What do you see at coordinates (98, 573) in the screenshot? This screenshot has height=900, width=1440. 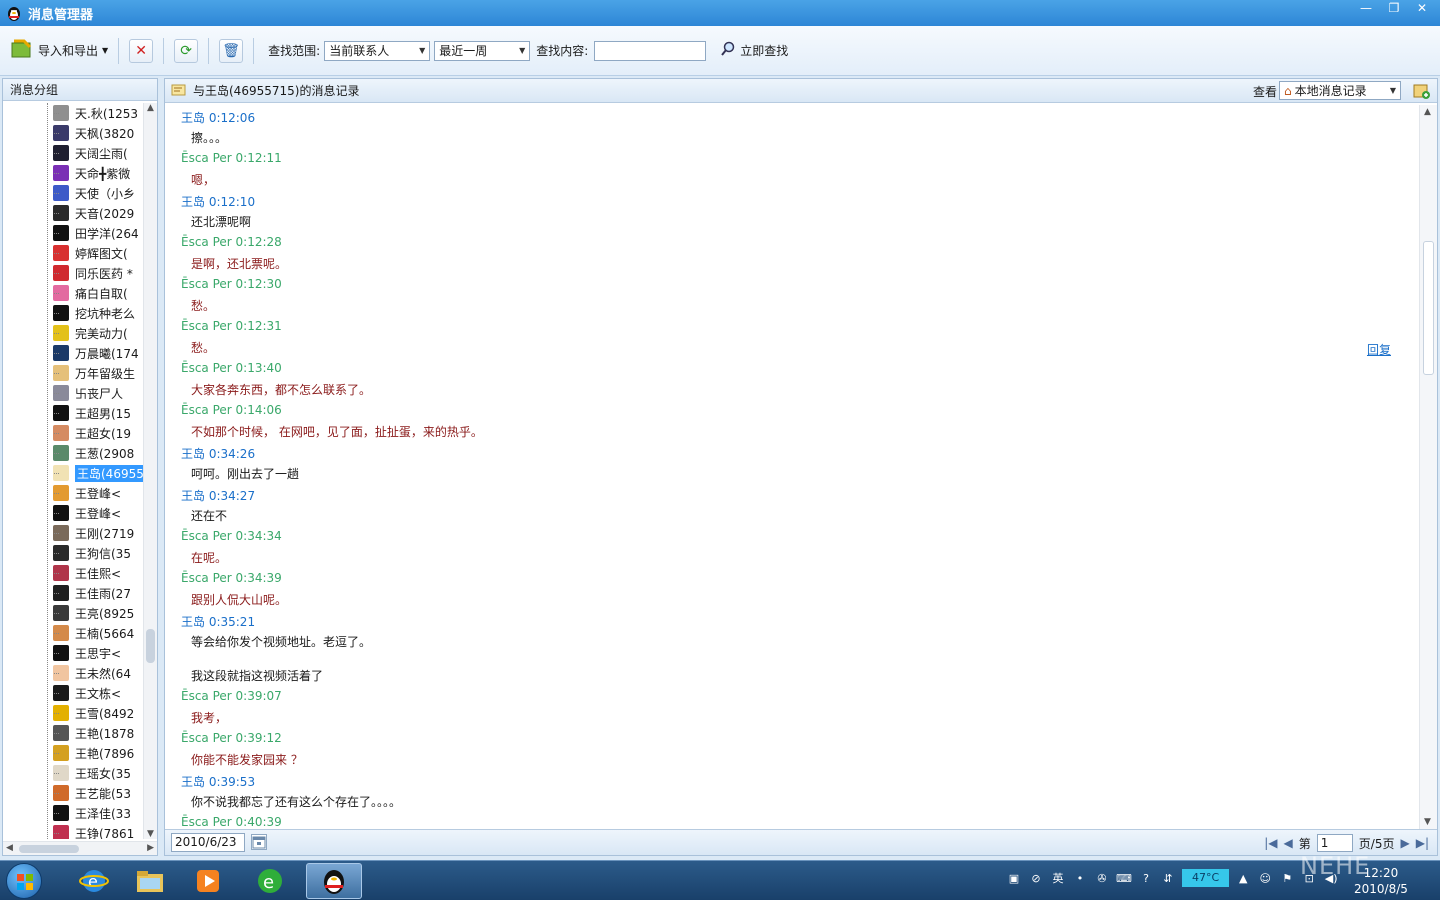 I see `contact-item: 王佳熙<` at bounding box center [98, 573].